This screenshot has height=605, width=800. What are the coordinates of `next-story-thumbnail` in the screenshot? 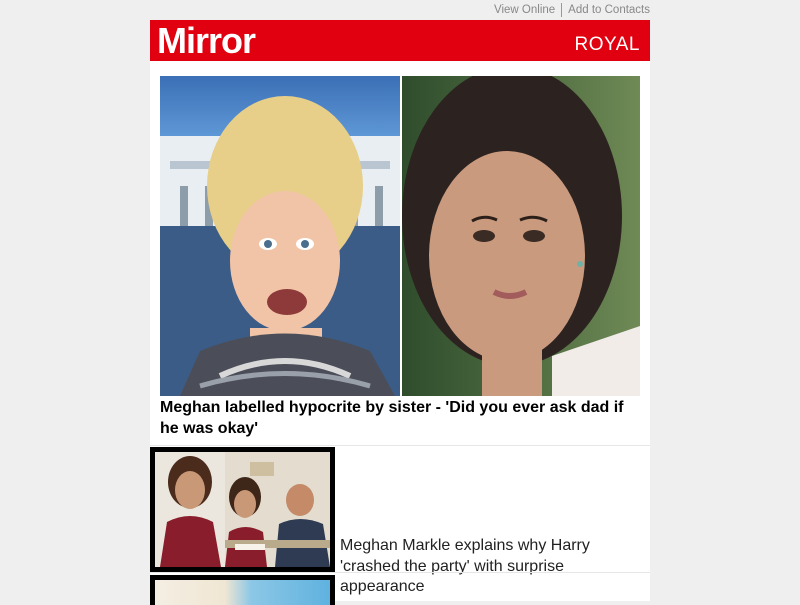 It's located at (242, 590).